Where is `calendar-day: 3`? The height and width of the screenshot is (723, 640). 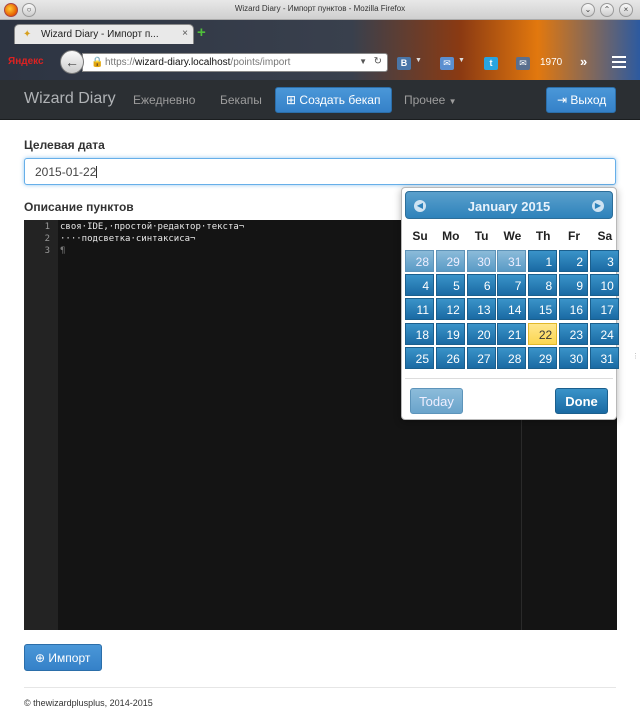 calendar-day: 3 is located at coordinates (604, 261).